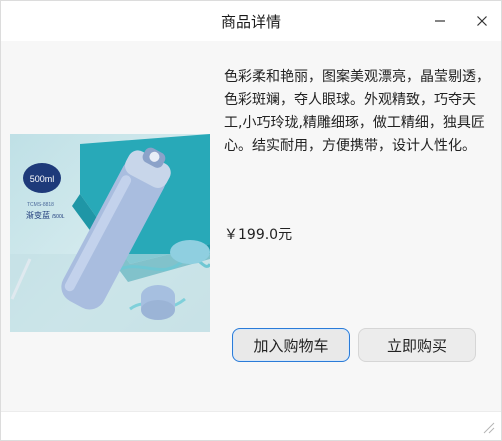  What do you see at coordinates (258, 235) in the screenshot?
I see `product-price: ￥199.0元` at bounding box center [258, 235].